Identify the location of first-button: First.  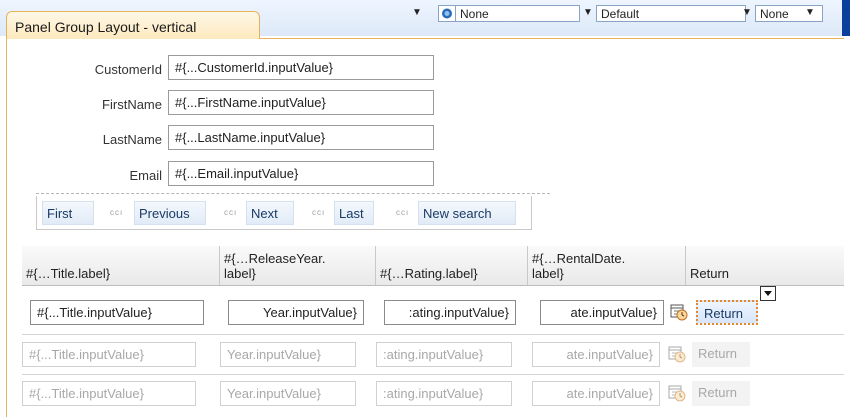
(68, 213).